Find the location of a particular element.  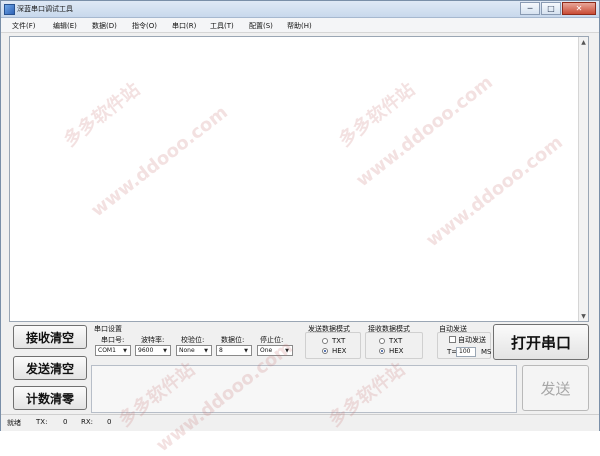

data-bits-select: 8 ▼ is located at coordinates (234, 350).